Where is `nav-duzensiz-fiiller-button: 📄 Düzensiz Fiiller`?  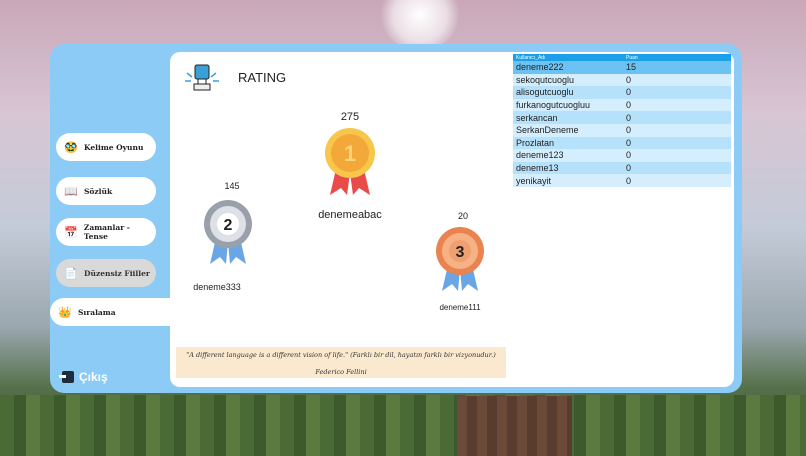
nav-duzensiz-fiiller-button: 📄 Düzensiz Fiiller is located at coordinates (106, 273).